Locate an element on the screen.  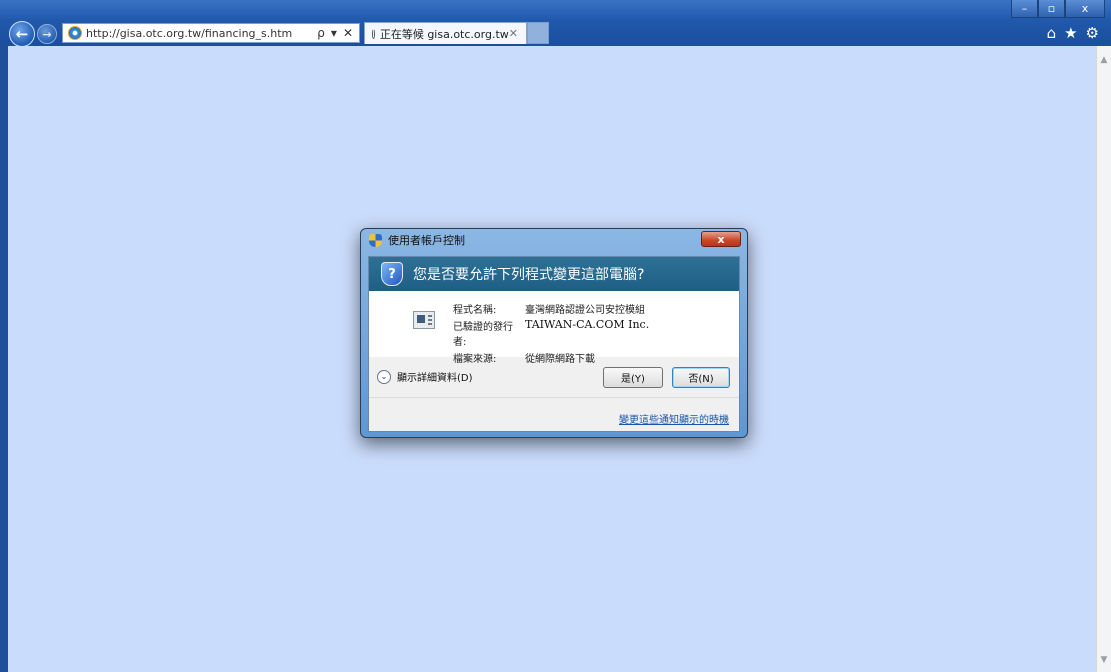
forward-button: → is located at coordinates (47, 34).